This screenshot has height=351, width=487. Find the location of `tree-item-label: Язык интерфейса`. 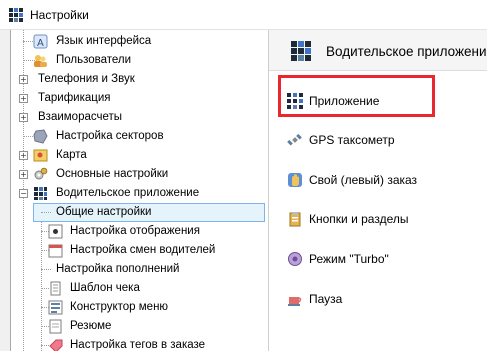

tree-item-label: Язык интерфейса is located at coordinates (104, 41).